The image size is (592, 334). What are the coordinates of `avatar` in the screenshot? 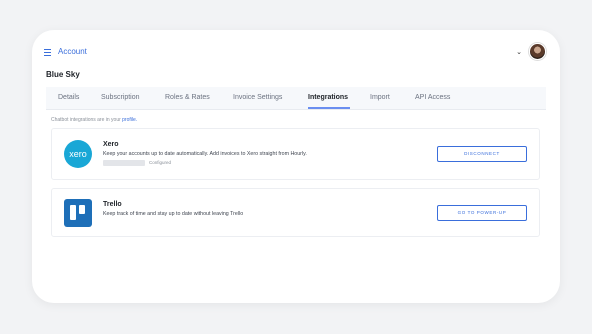 It's located at (537, 51).